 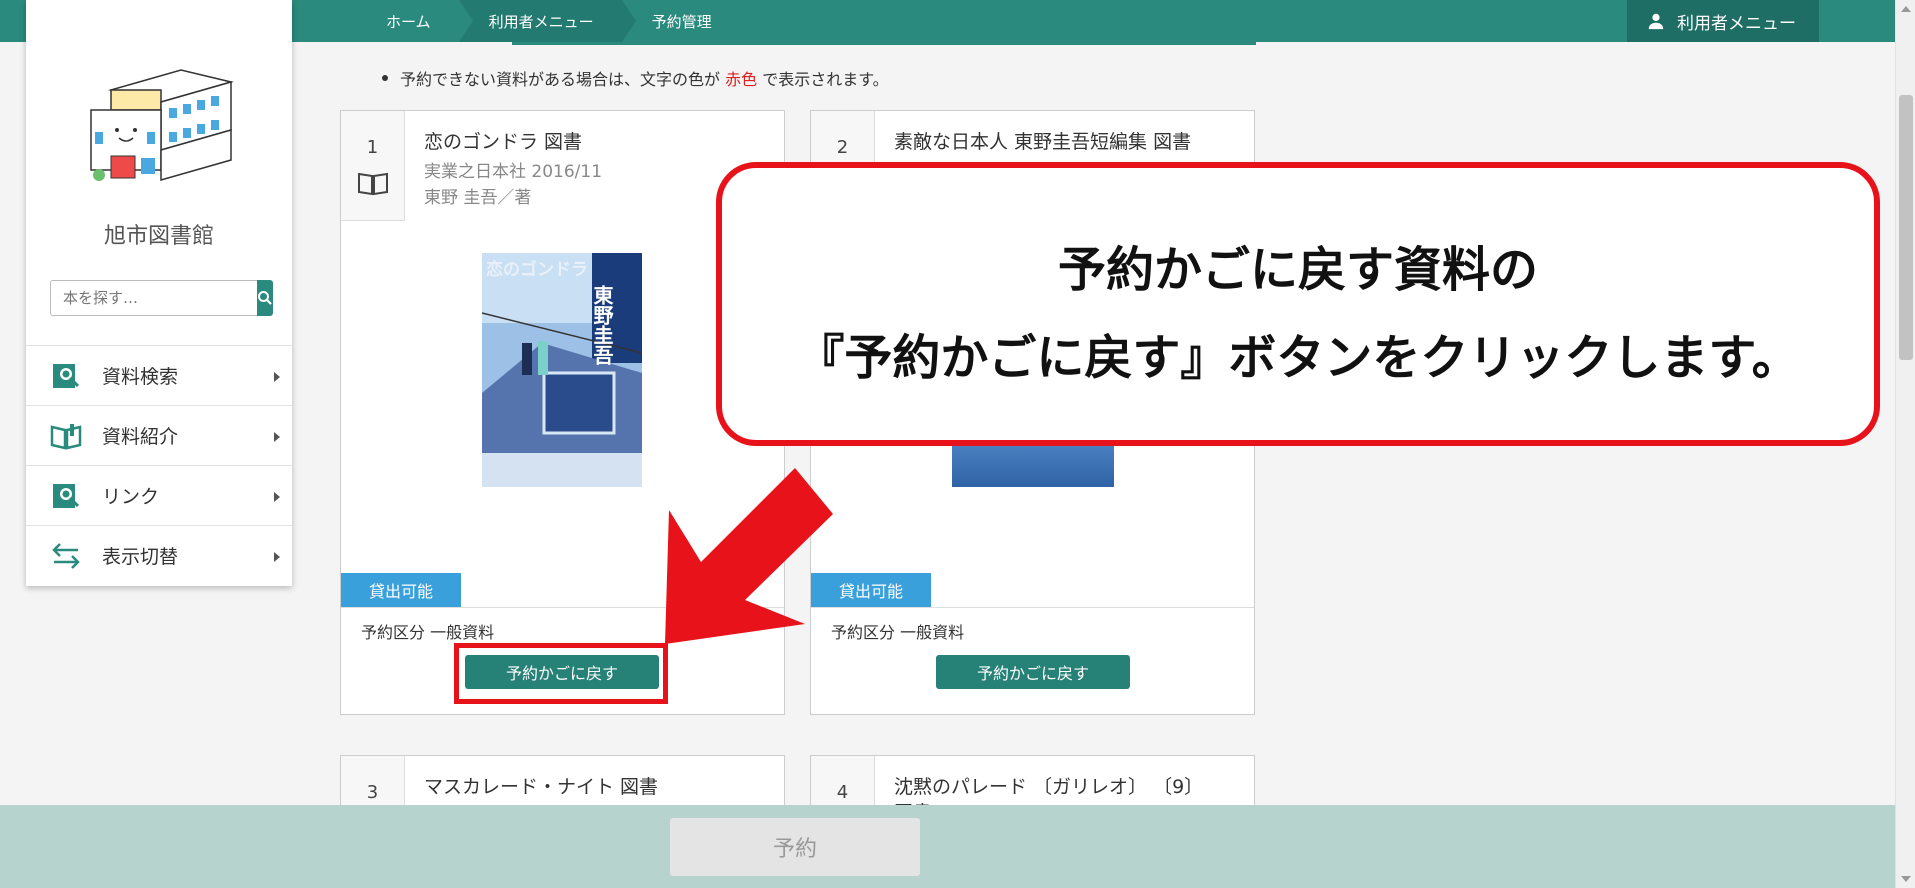 What do you see at coordinates (513, 172) in the screenshot?
I see `item-publisher: 実業之日本社 2016/11` at bounding box center [513, 172].